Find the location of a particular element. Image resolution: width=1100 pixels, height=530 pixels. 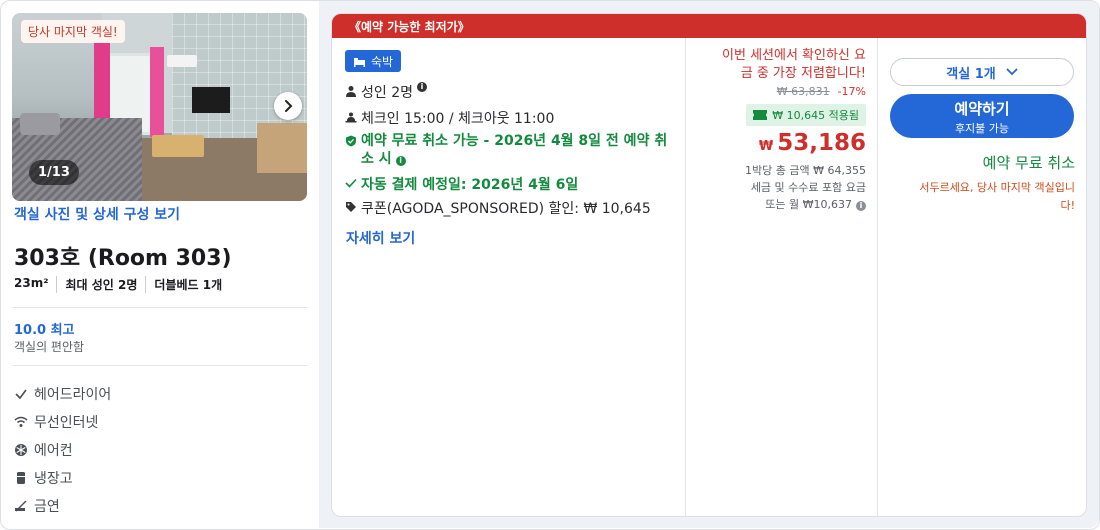

person-icon is located at coordinates (351, 91).